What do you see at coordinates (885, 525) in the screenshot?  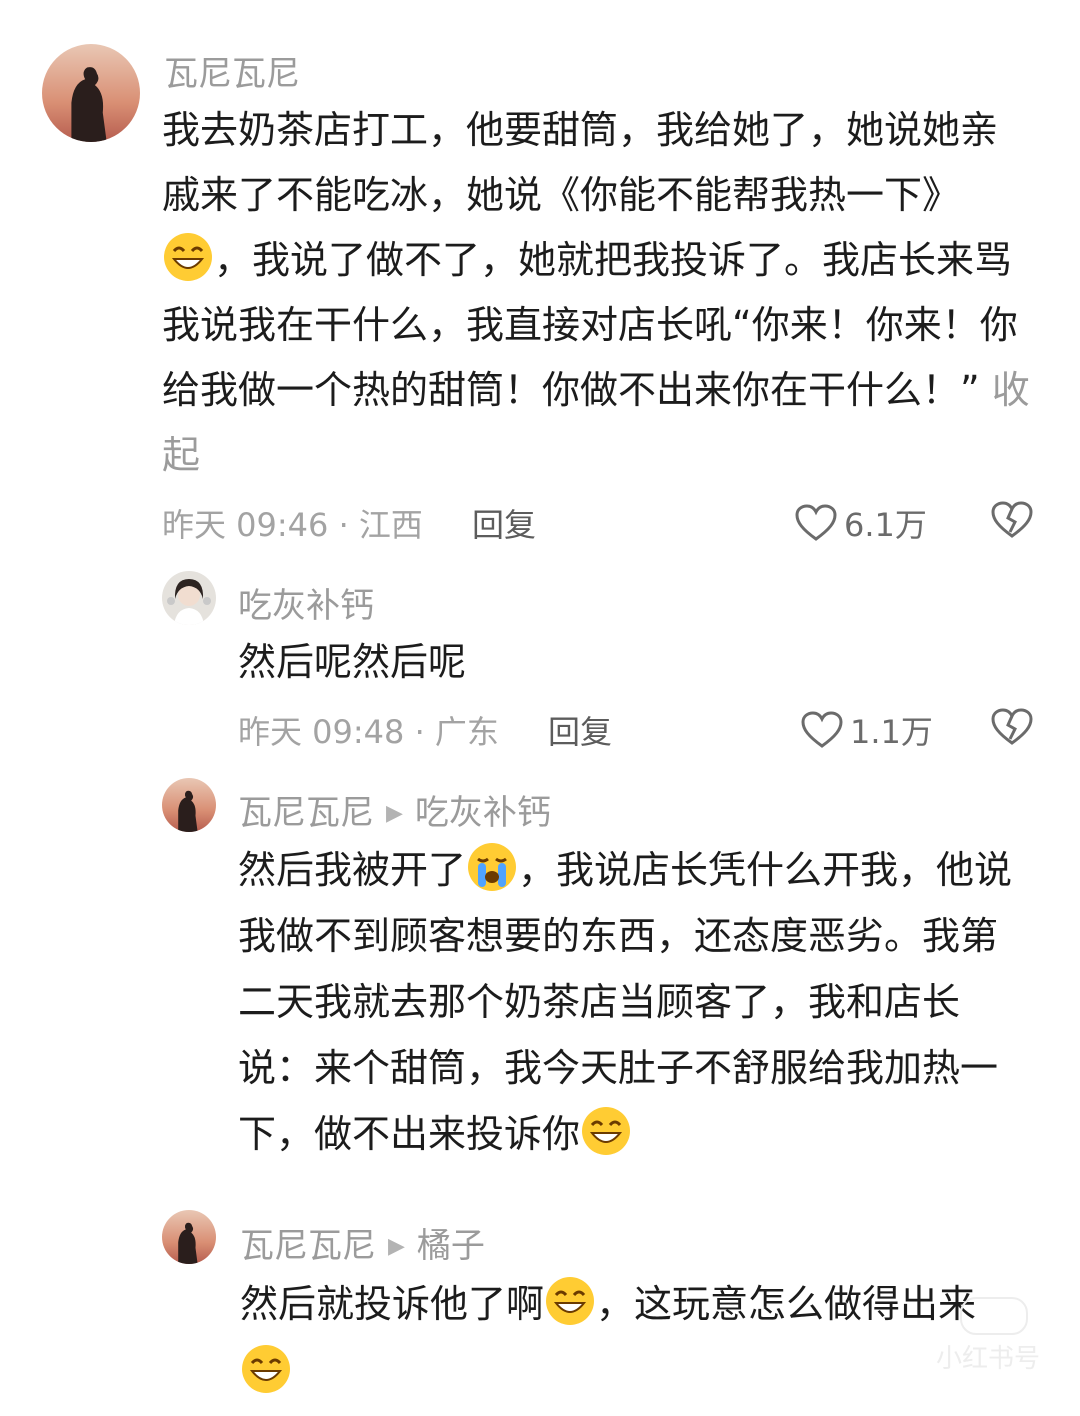 I see `like-count: 6.1万` at bounding box center [885, 525].